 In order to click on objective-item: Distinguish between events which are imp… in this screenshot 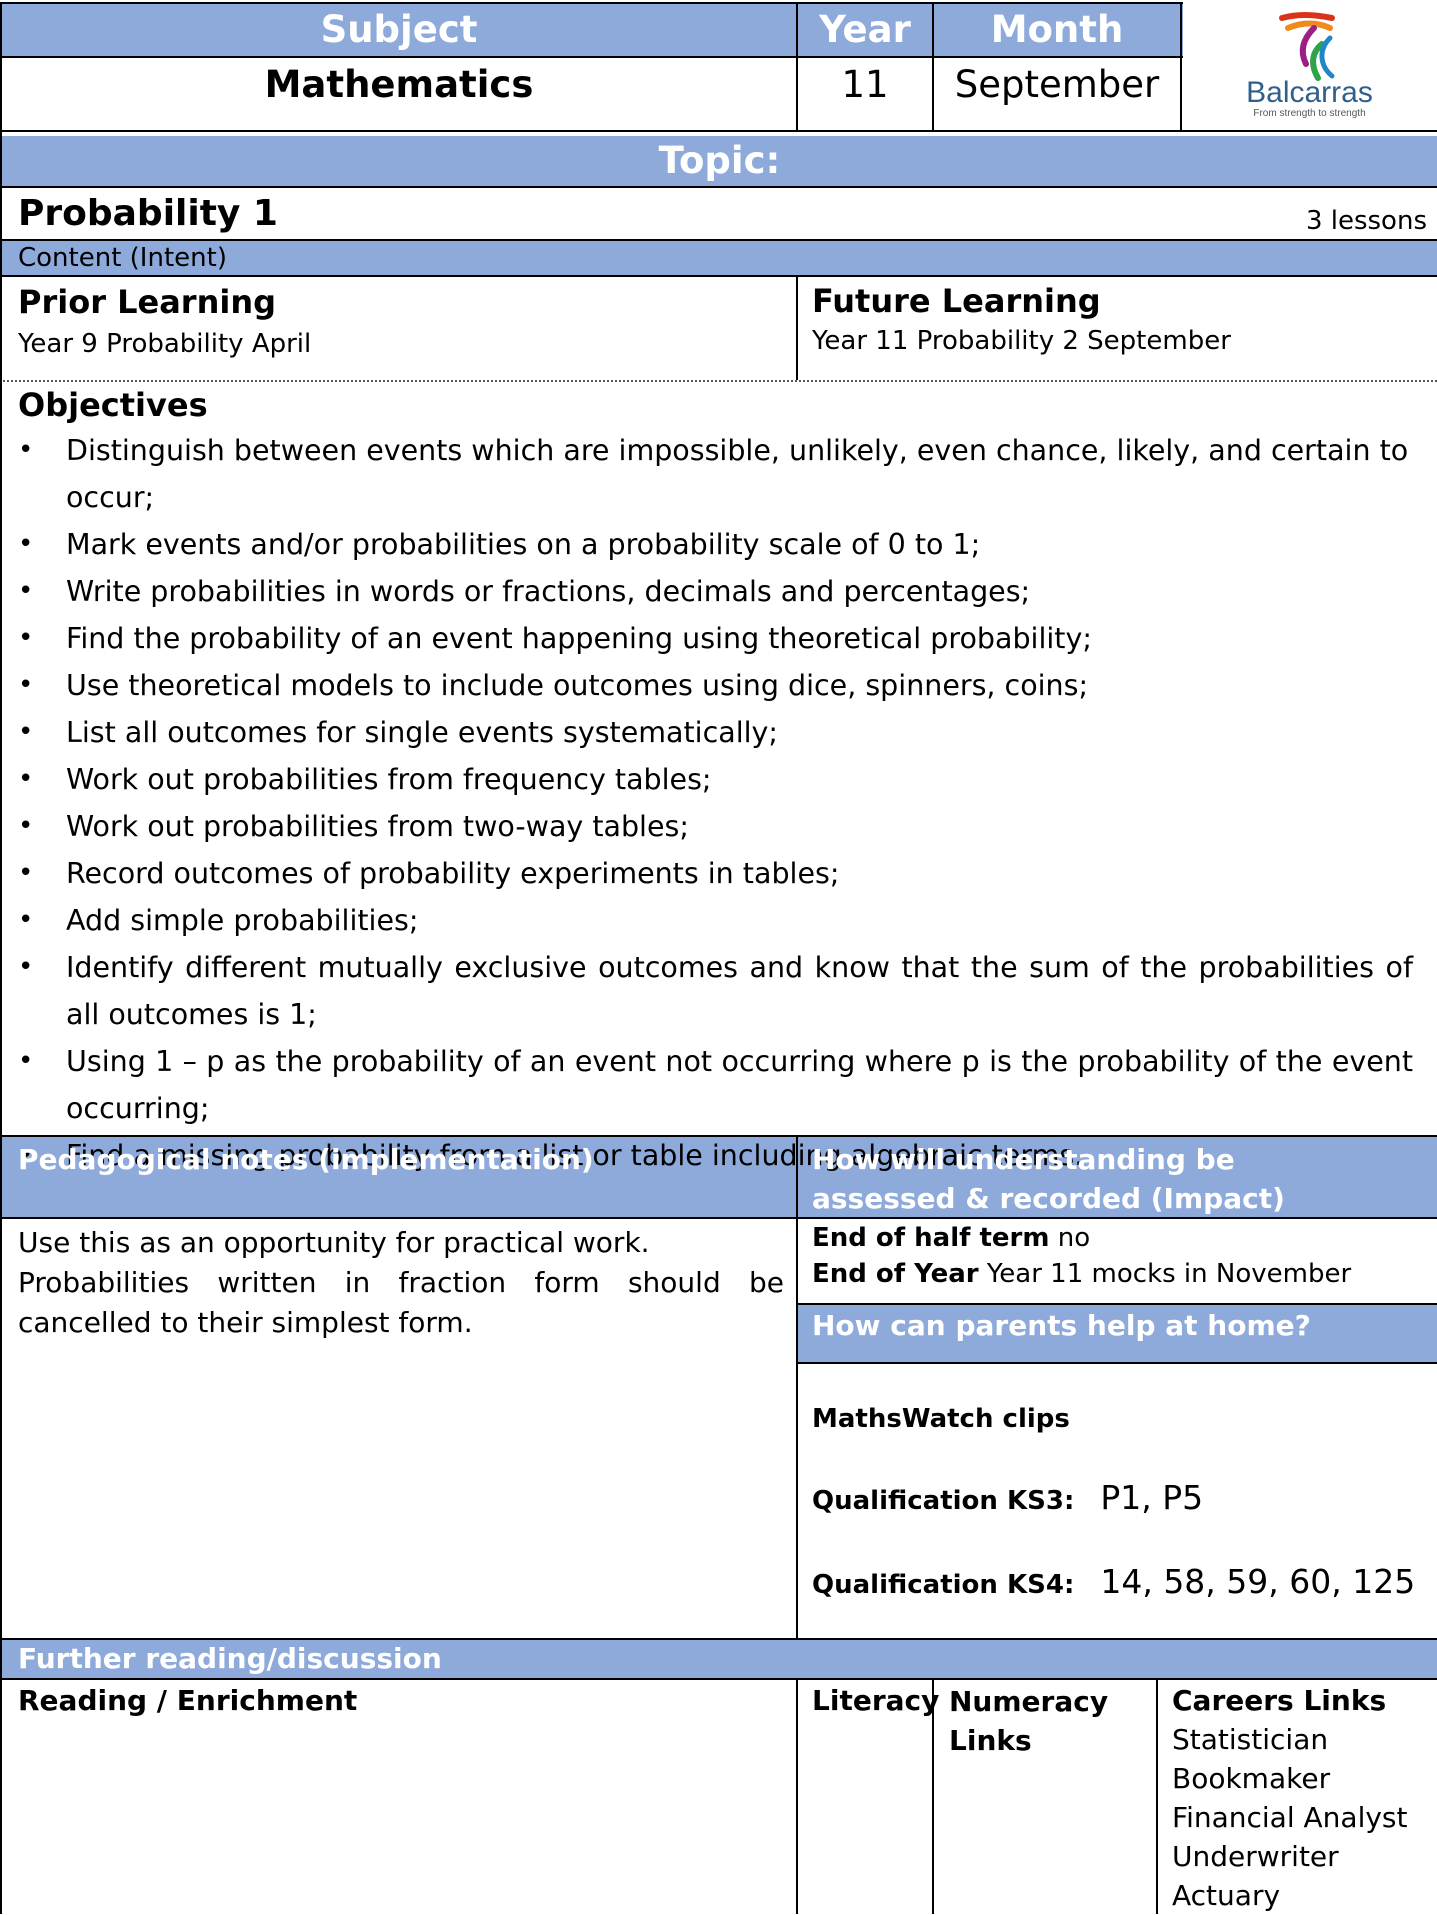, I will do `click(715, 474)`.